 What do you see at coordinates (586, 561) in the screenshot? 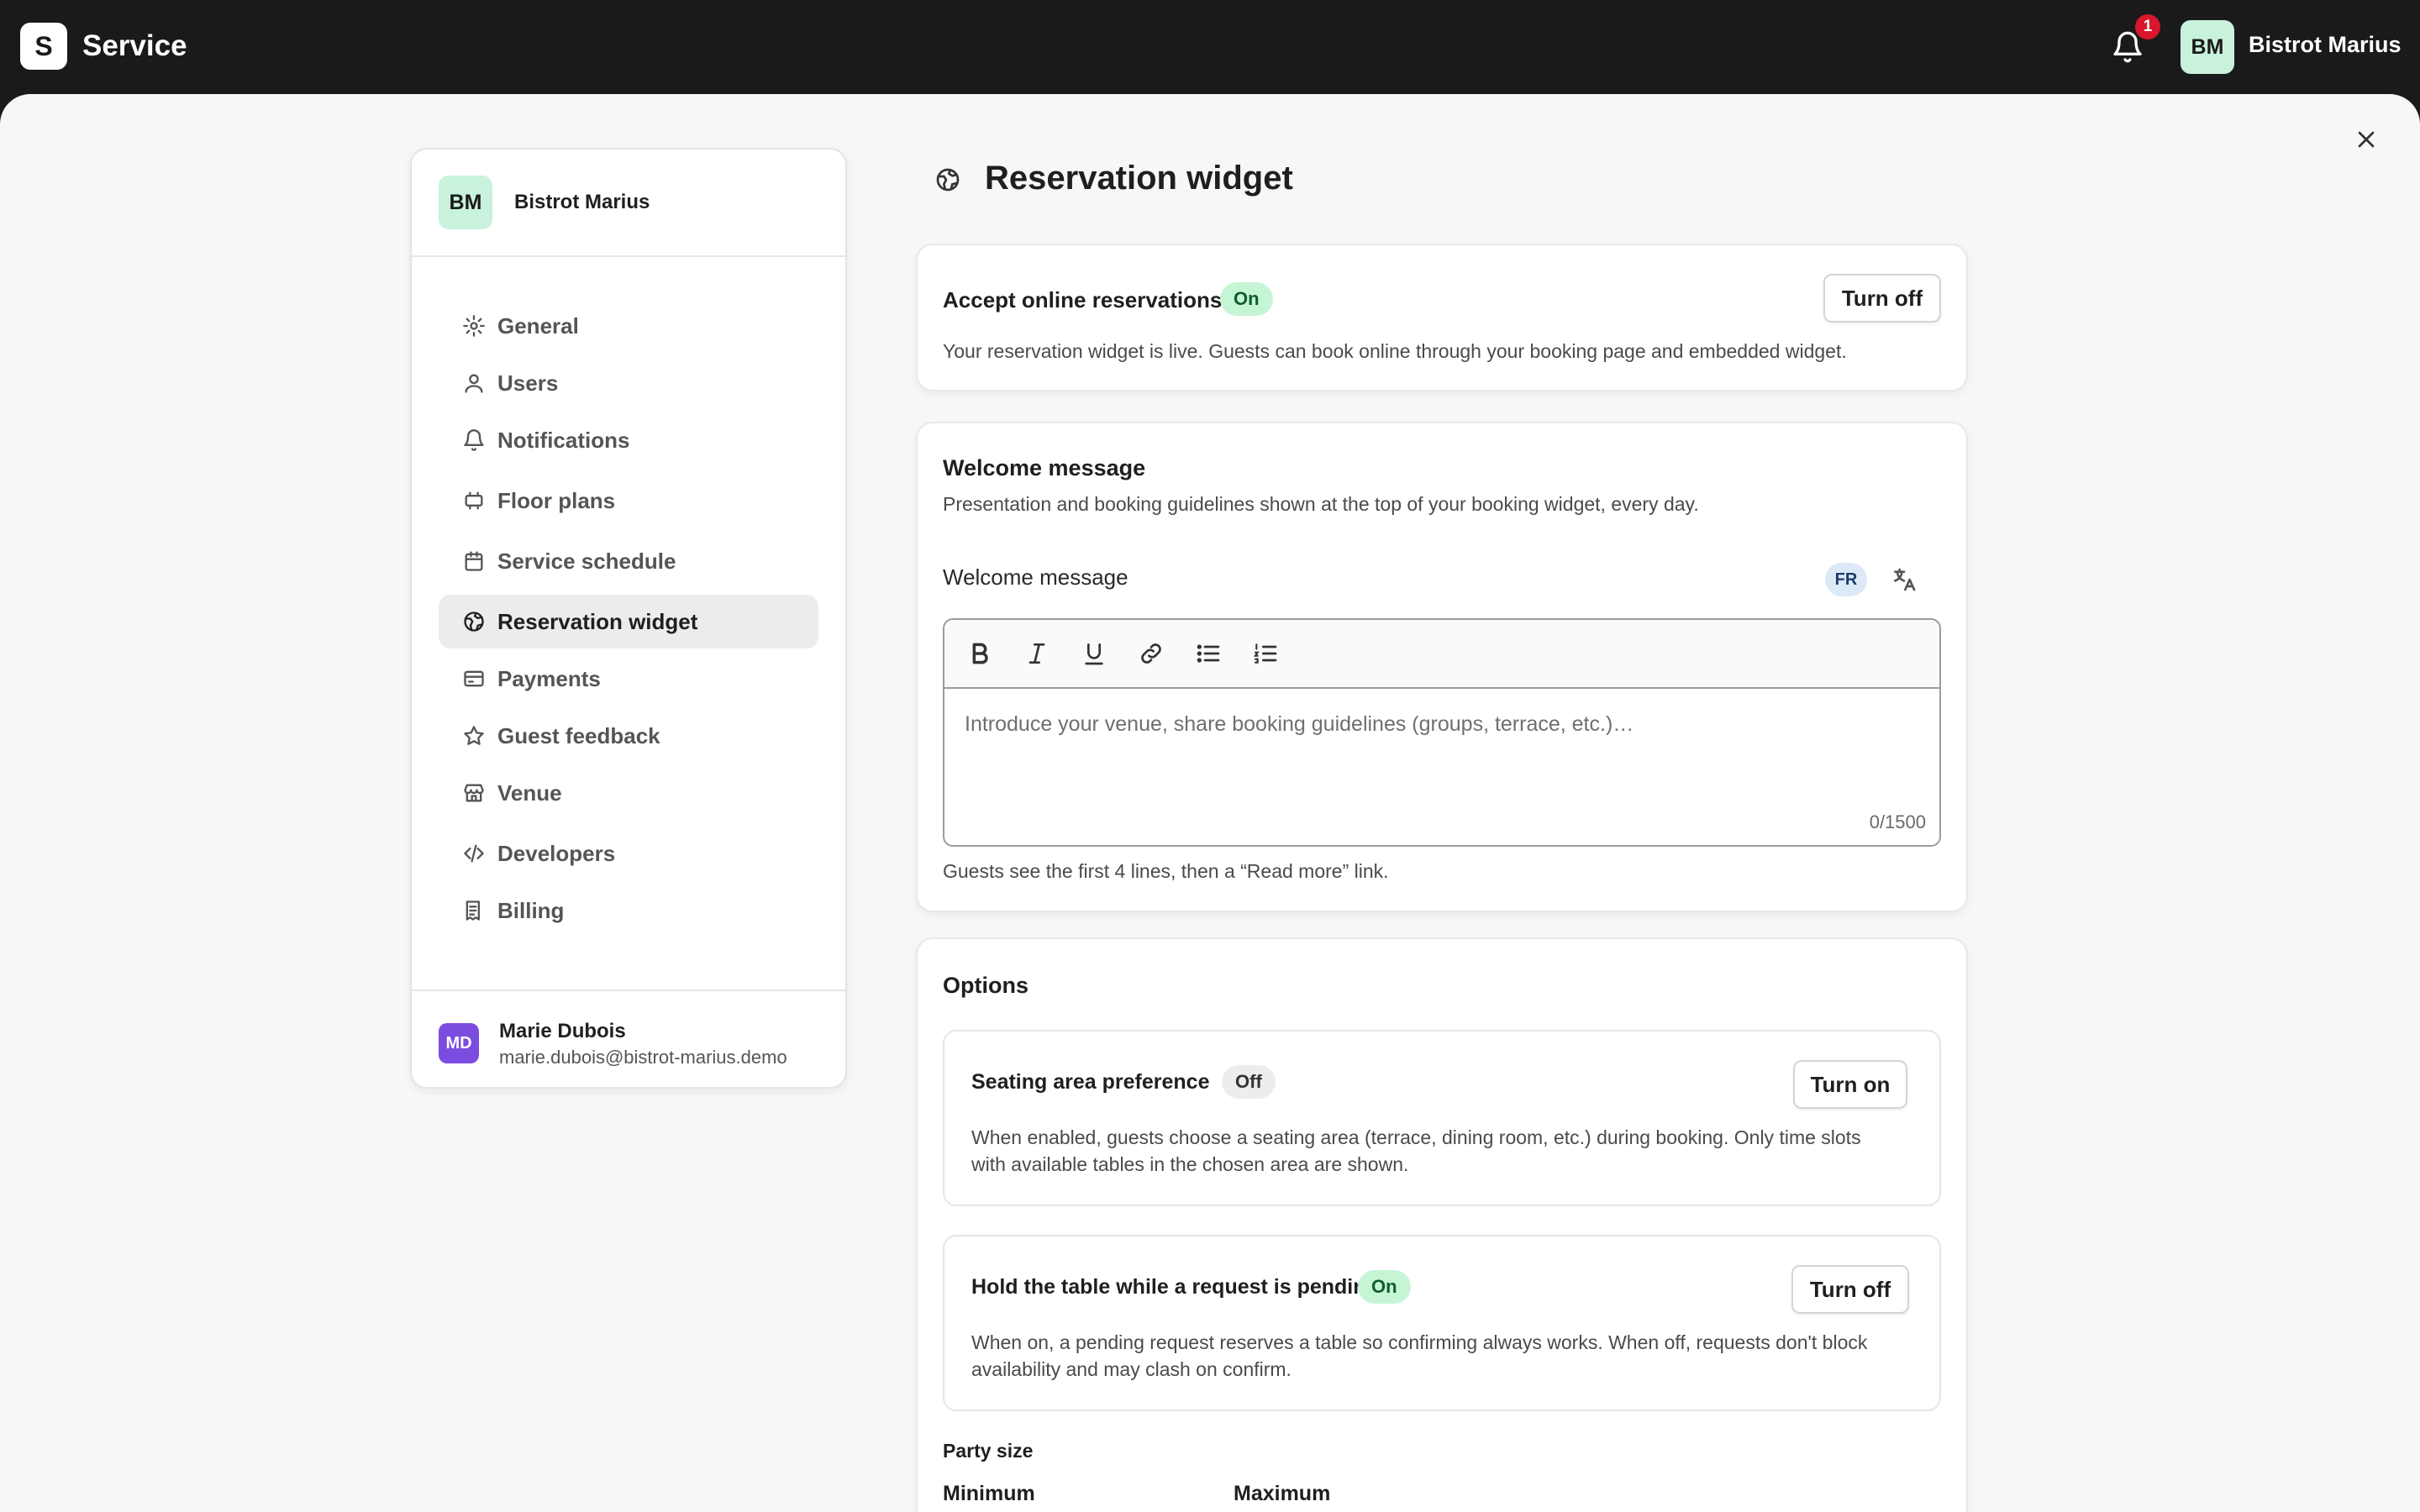
I see `sidebar-item-label: Service schedule` at bounding box center [586, 561].